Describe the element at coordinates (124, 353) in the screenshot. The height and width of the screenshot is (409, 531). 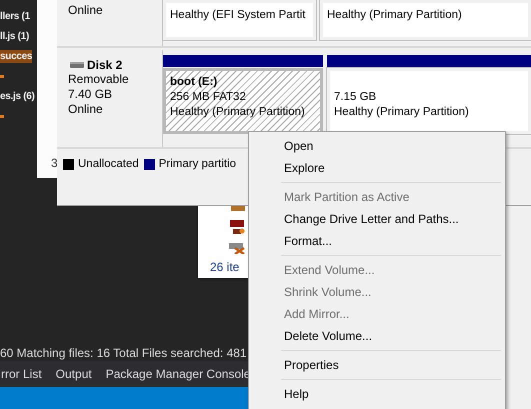
I see `find-results-summary: 60 Matching files: 16 Total Files searched: 481` at that location.